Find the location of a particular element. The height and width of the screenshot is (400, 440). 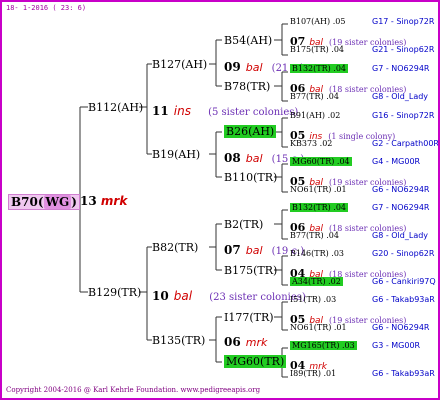

left-mating-label: 11 ins (5 sister colonies) is located at coordinates (225, 110).